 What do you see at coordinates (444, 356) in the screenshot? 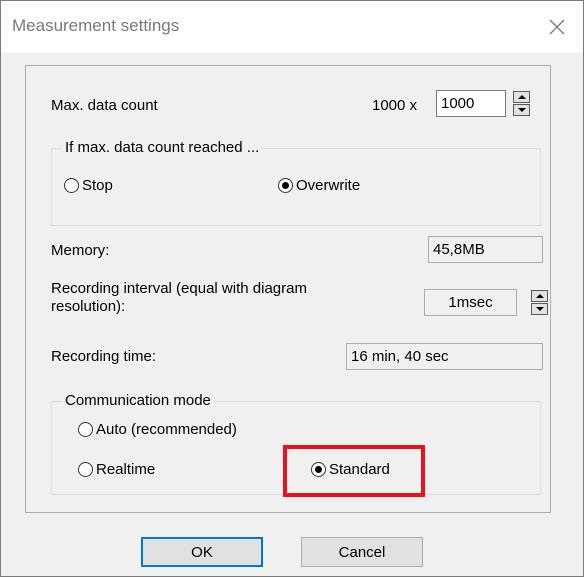
I see `recording-time-value: 16 min, 40 sec` at bounding box center [444, 356].